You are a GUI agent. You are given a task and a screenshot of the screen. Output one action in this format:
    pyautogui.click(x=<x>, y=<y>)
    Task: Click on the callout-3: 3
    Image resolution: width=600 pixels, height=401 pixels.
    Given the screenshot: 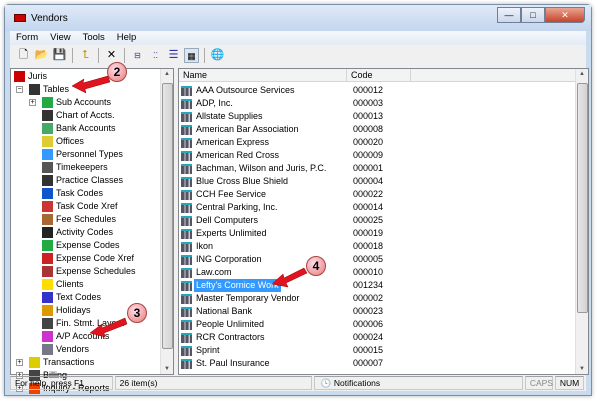 What is the action you would take?
    pyautogui.click(x=137, y=313)
    